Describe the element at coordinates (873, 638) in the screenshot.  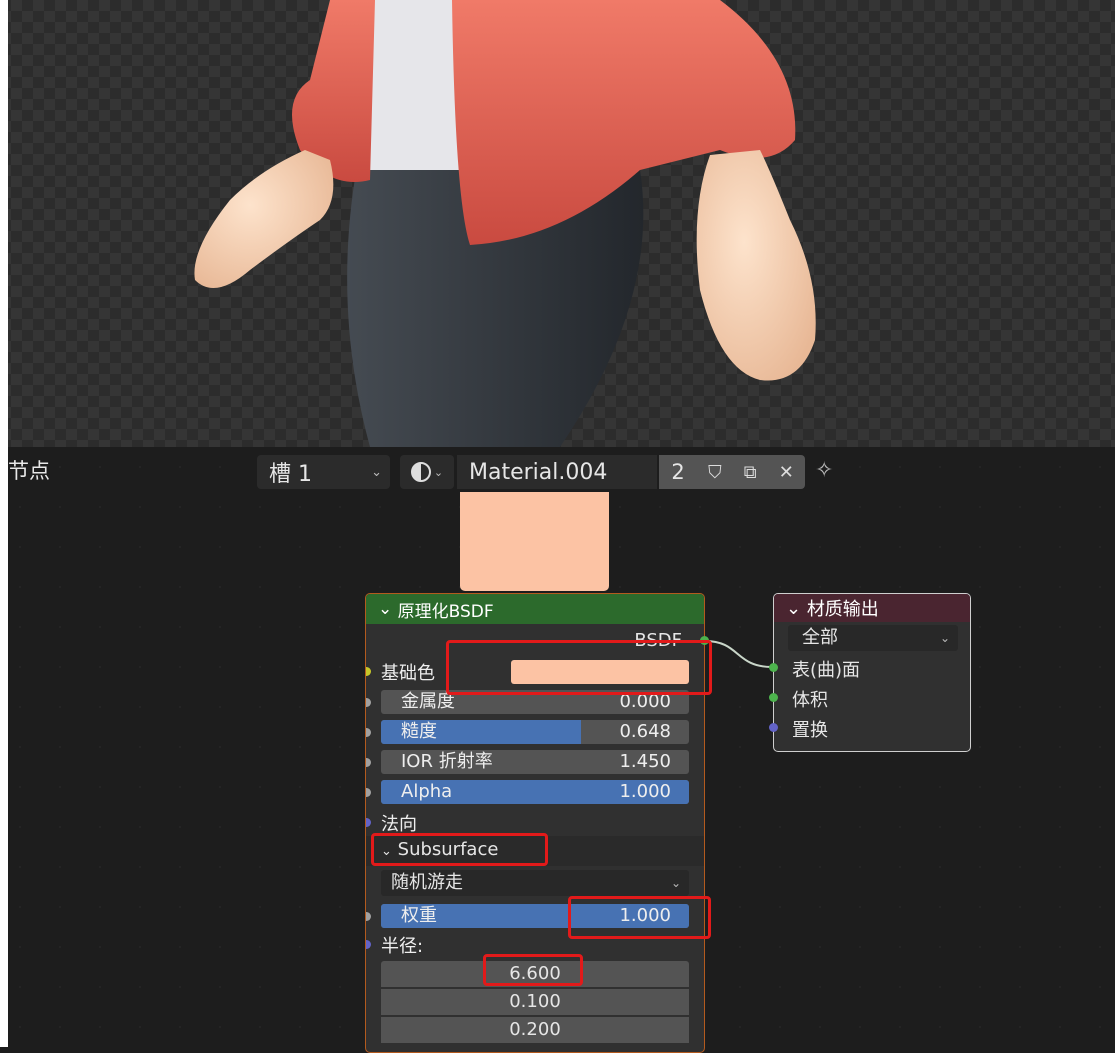
I see `output-target-dropdown: 全部 ⌄` at that location.